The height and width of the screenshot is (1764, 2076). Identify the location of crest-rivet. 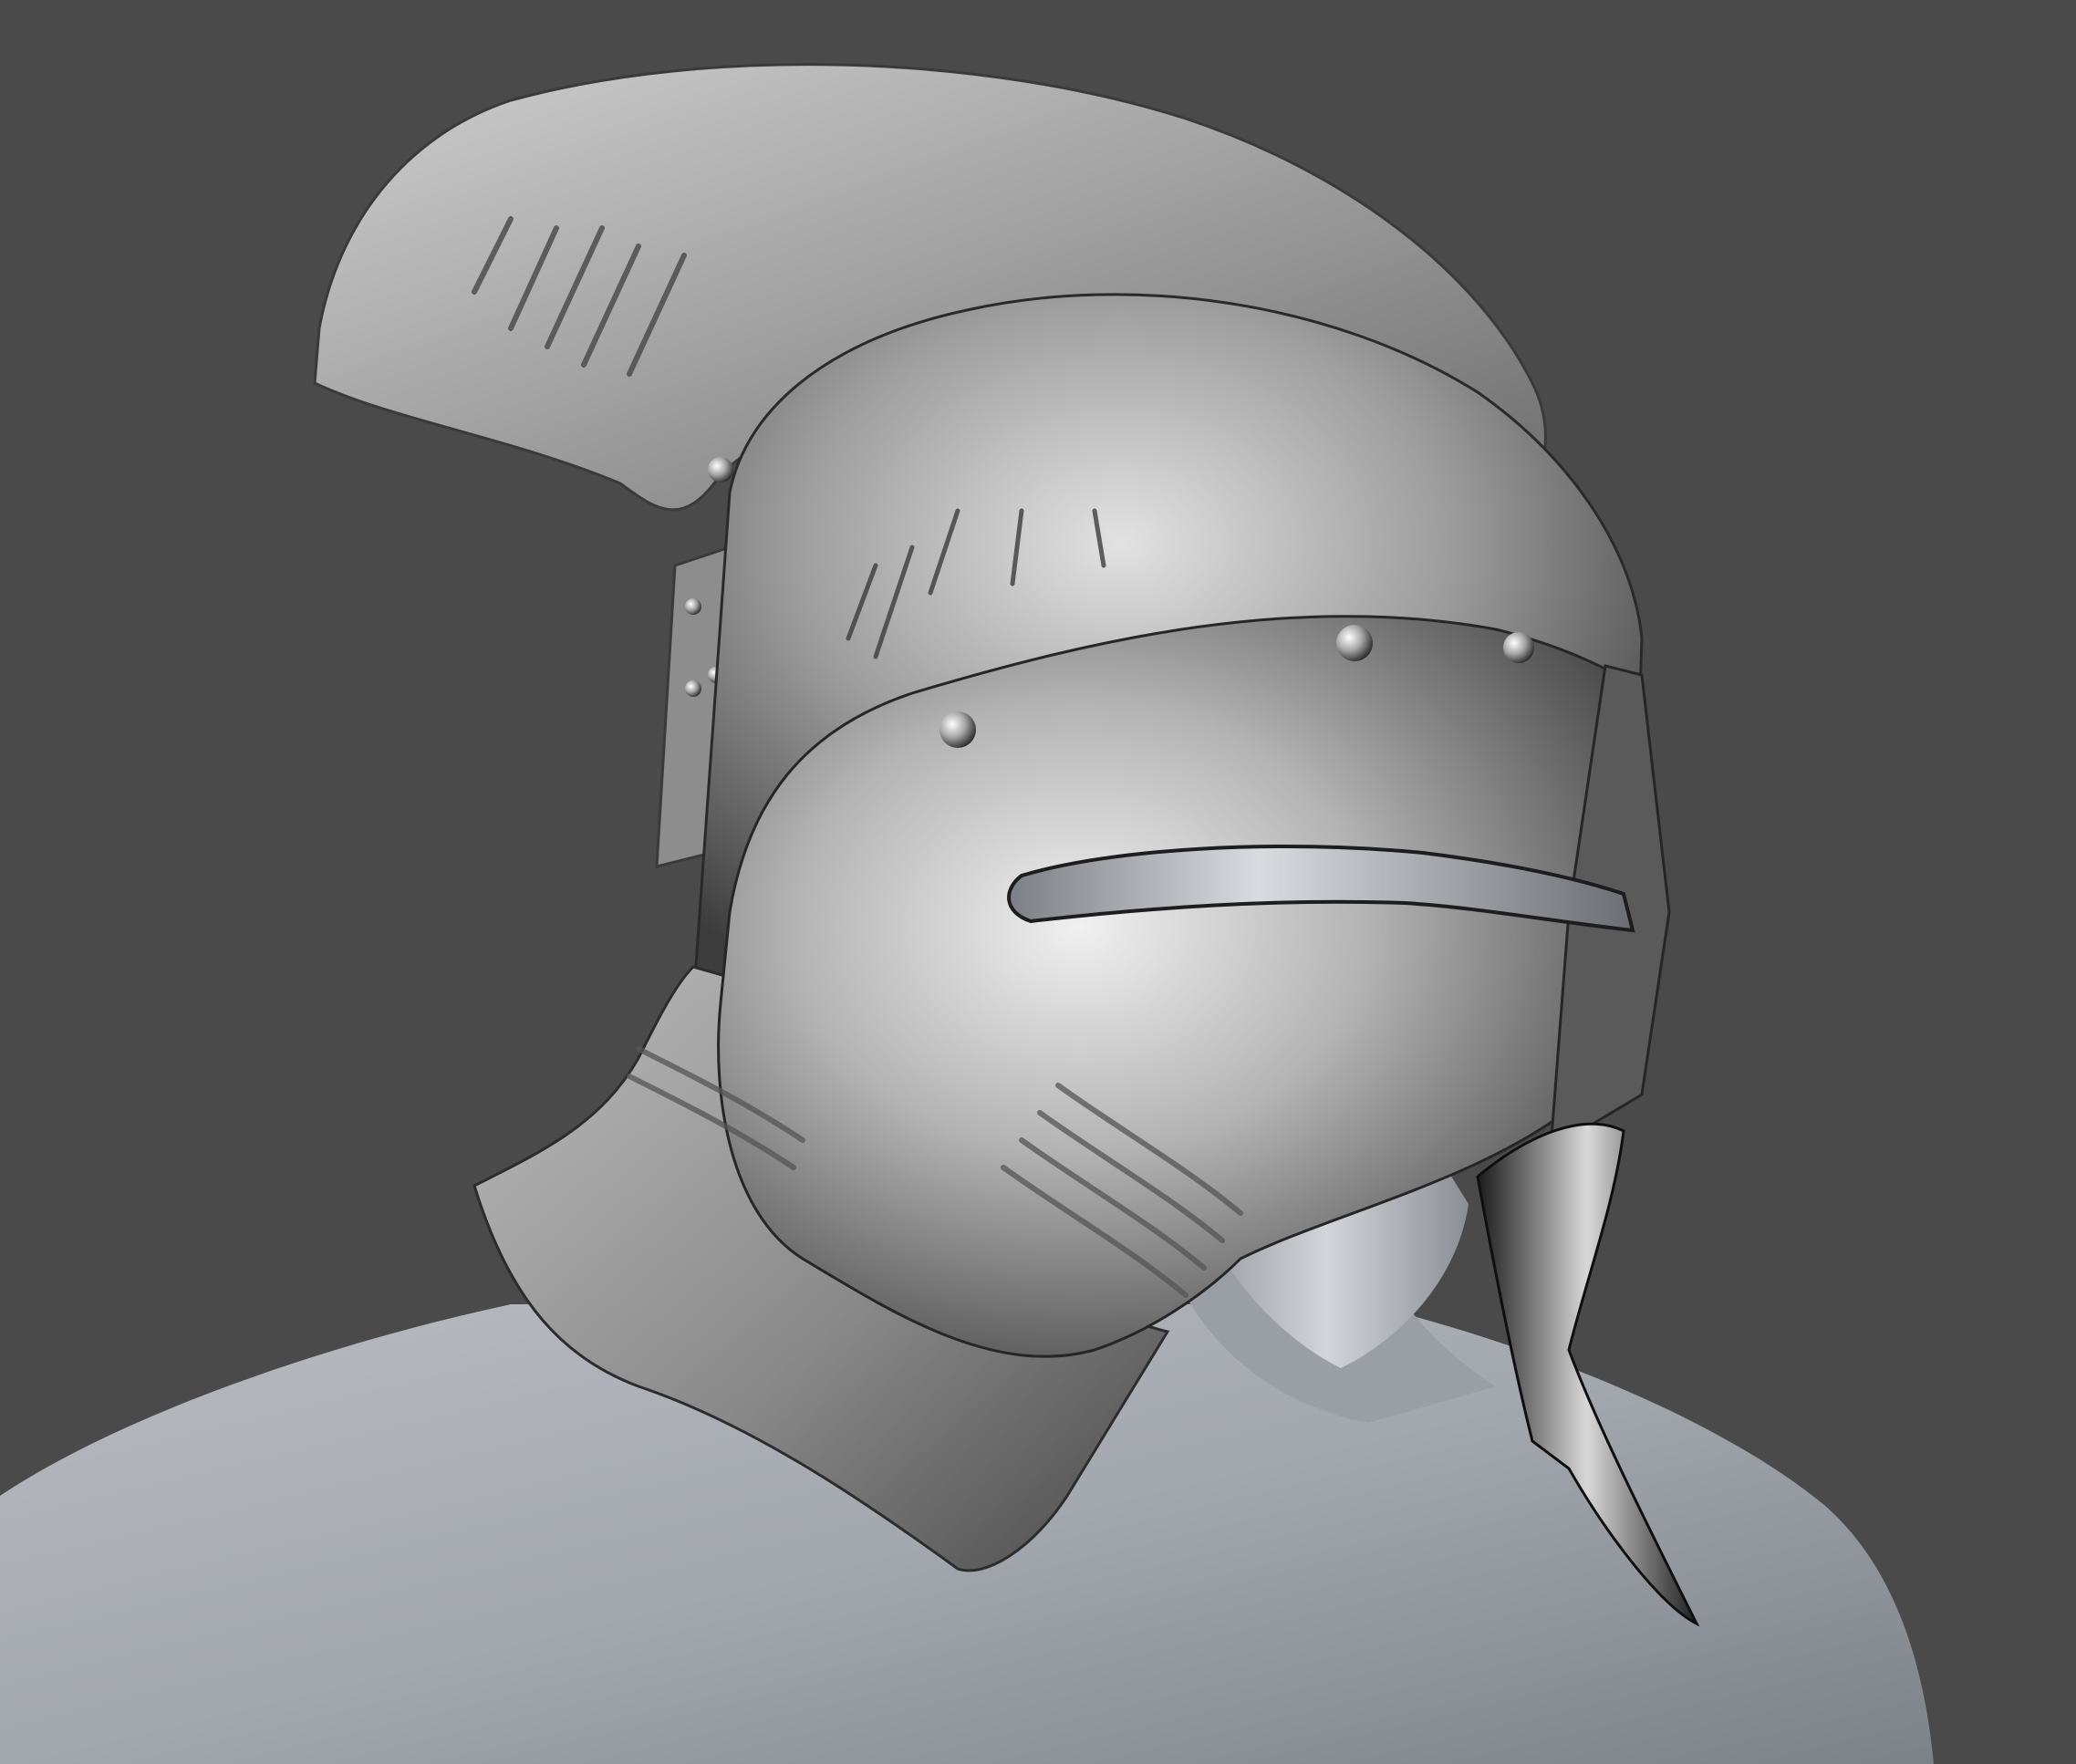
(720, 470).